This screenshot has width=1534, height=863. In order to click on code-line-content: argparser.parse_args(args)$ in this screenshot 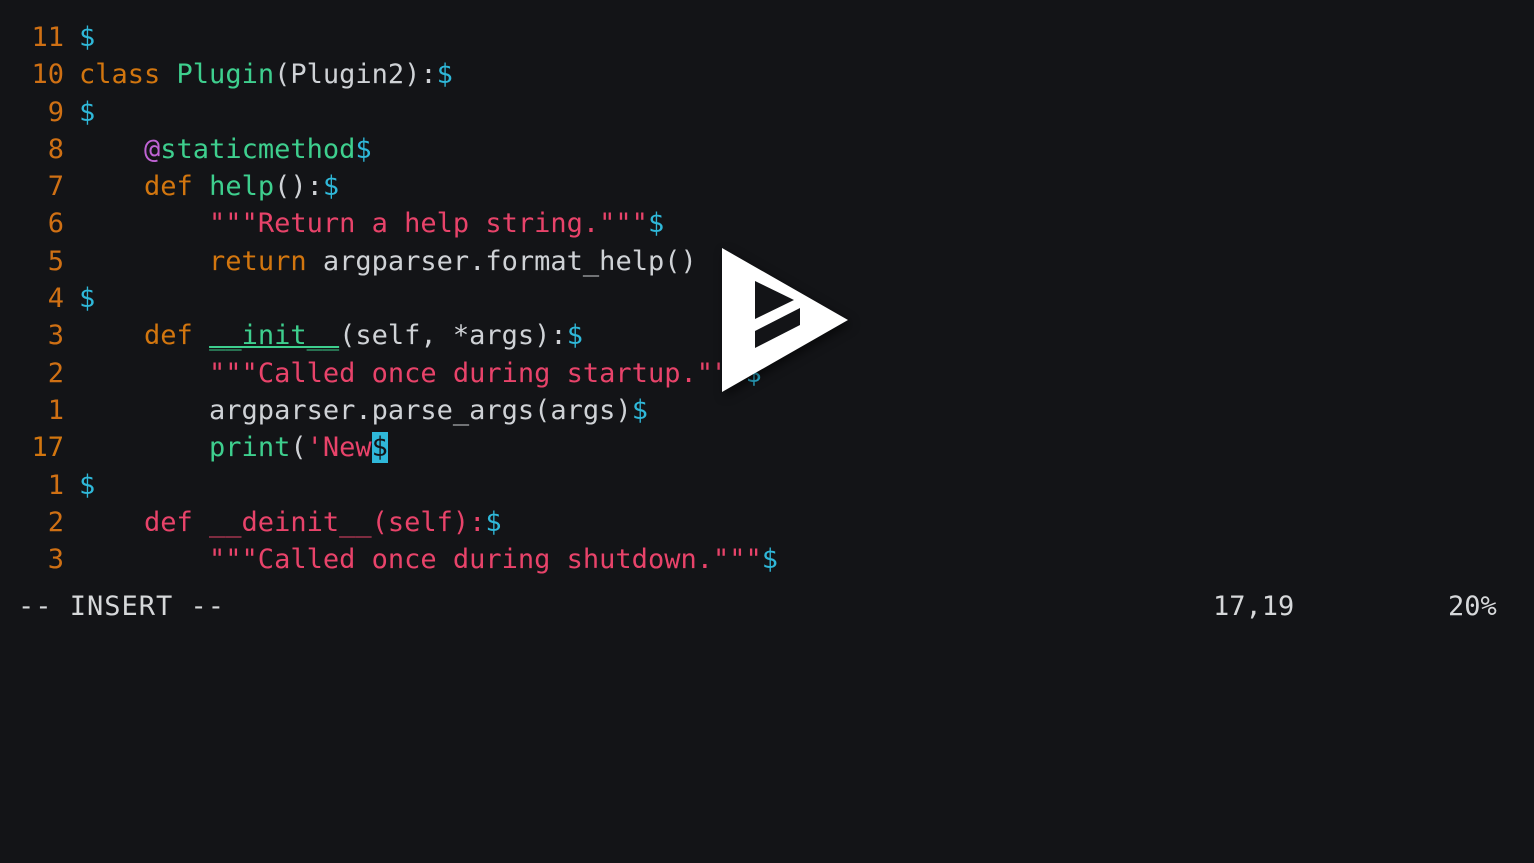, I will do `click(363, 410)`.